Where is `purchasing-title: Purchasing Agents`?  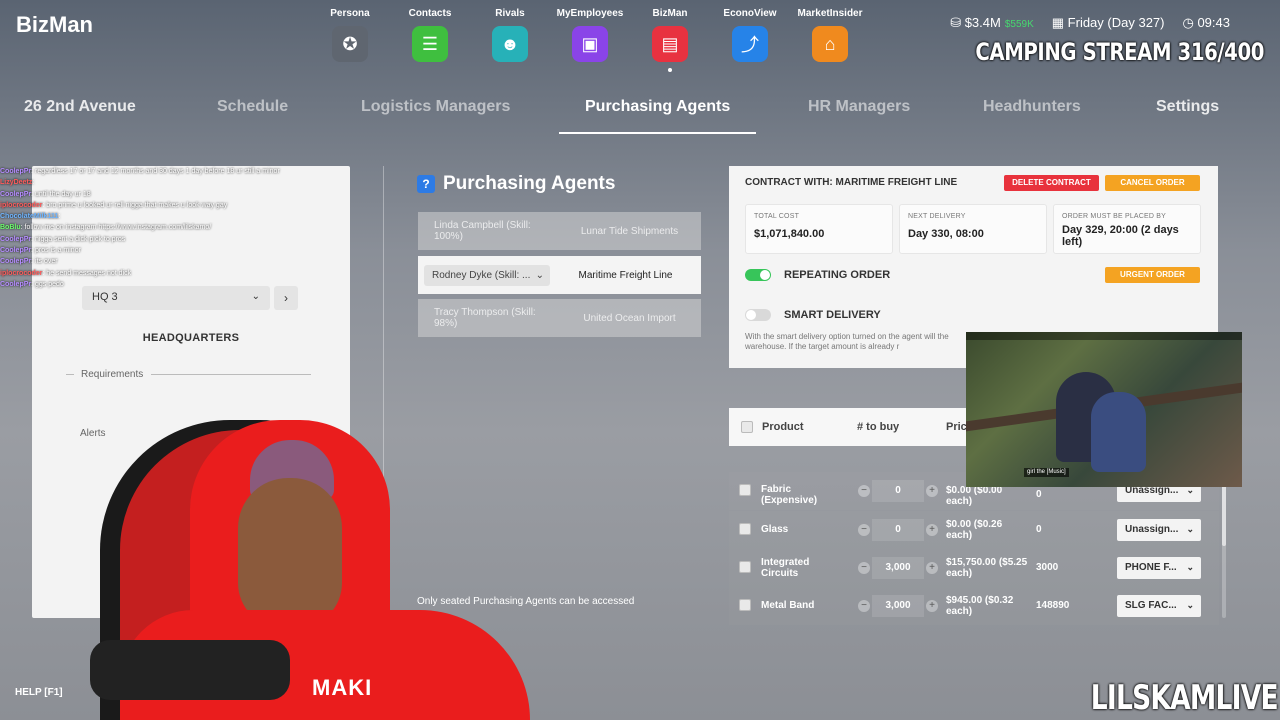 purchasing-title: Purchasing Agents is located at coordinates (529, 183).